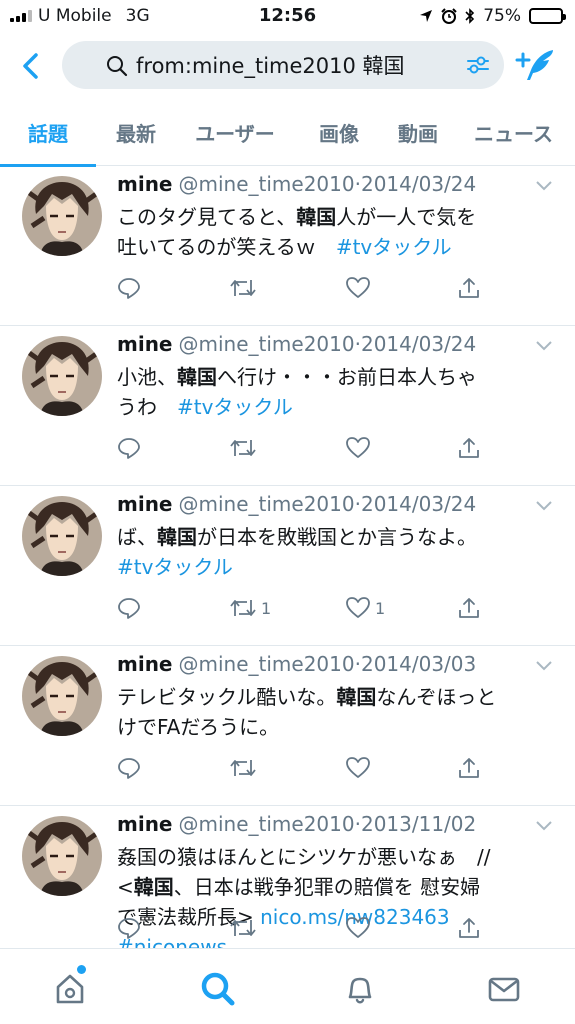 The height and width of the screenshot is (1024, 575). Describe the element at coordinates (418, 344) in the screenshot. I see `tweet-date: 2014/03/24` at that location.